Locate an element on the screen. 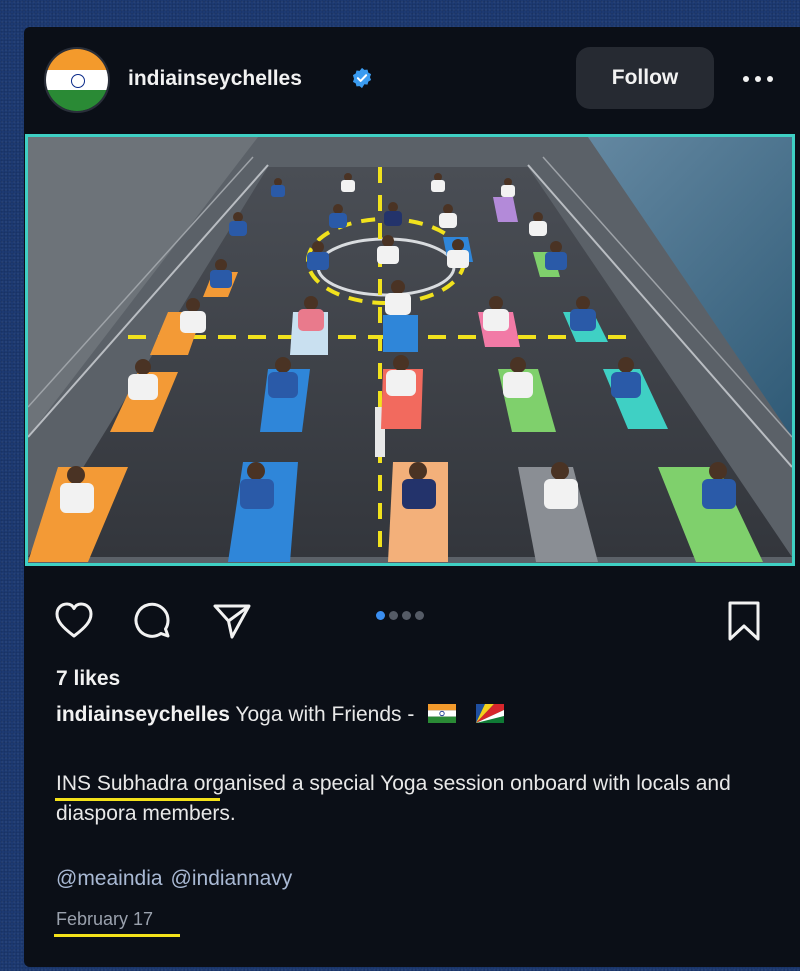 Image resolution: width=800 pixels, height=971 pixels. verified-badge-icon is located at coordinates (362, 78).